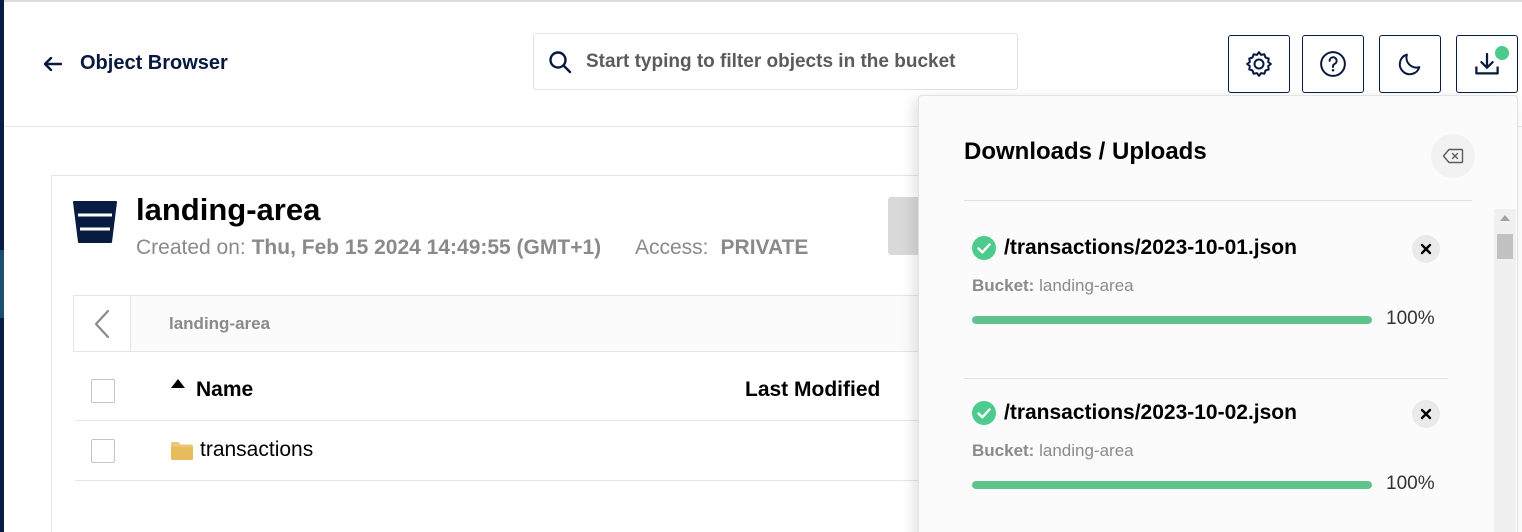 This screenshot has height=532, width=1522. I want to click on created-label: Created on:, so click(191, 247).